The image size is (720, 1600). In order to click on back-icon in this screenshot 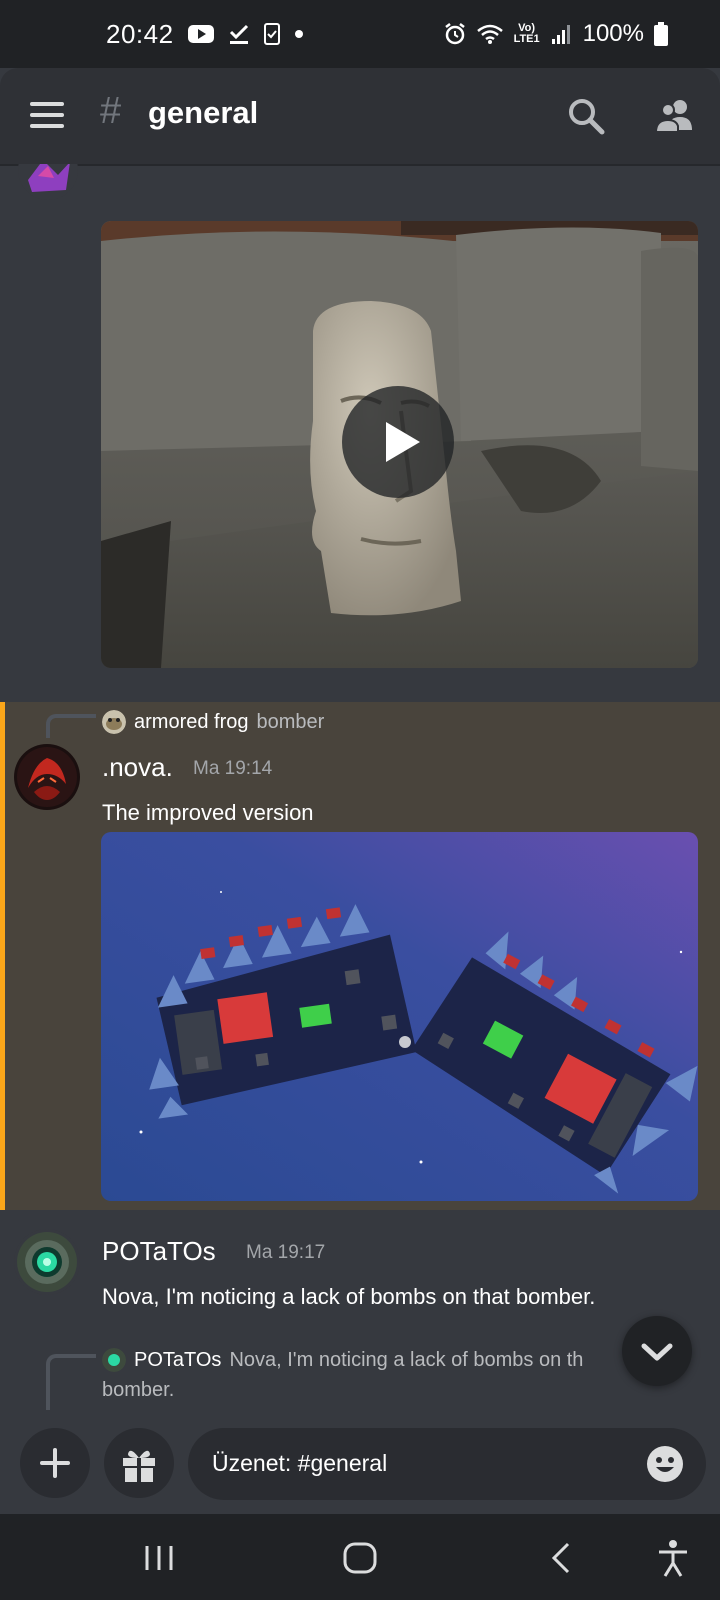, I will do `click(562, 1558)`.